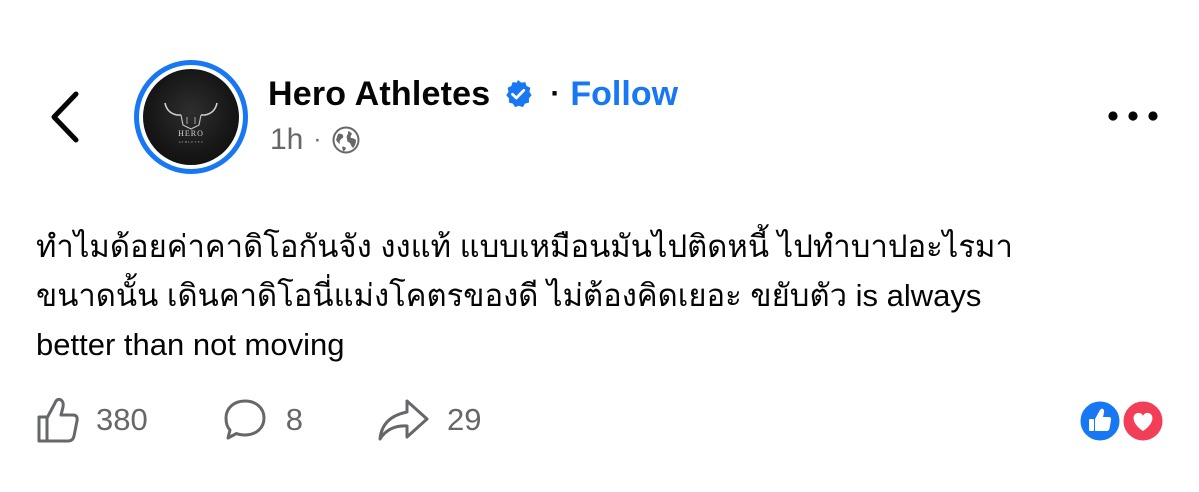  I want to click on post-meta: 1h ·, so click(315, 140).